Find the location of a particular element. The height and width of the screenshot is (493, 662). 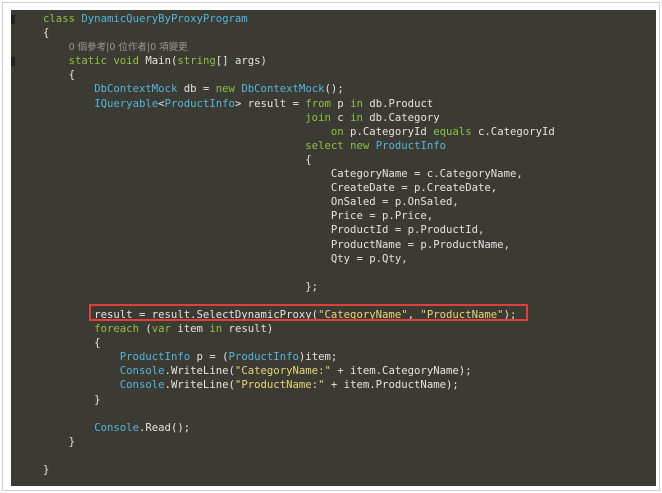

code-line: ProductName = p.ProductName, is located at coordinates (299, 245).